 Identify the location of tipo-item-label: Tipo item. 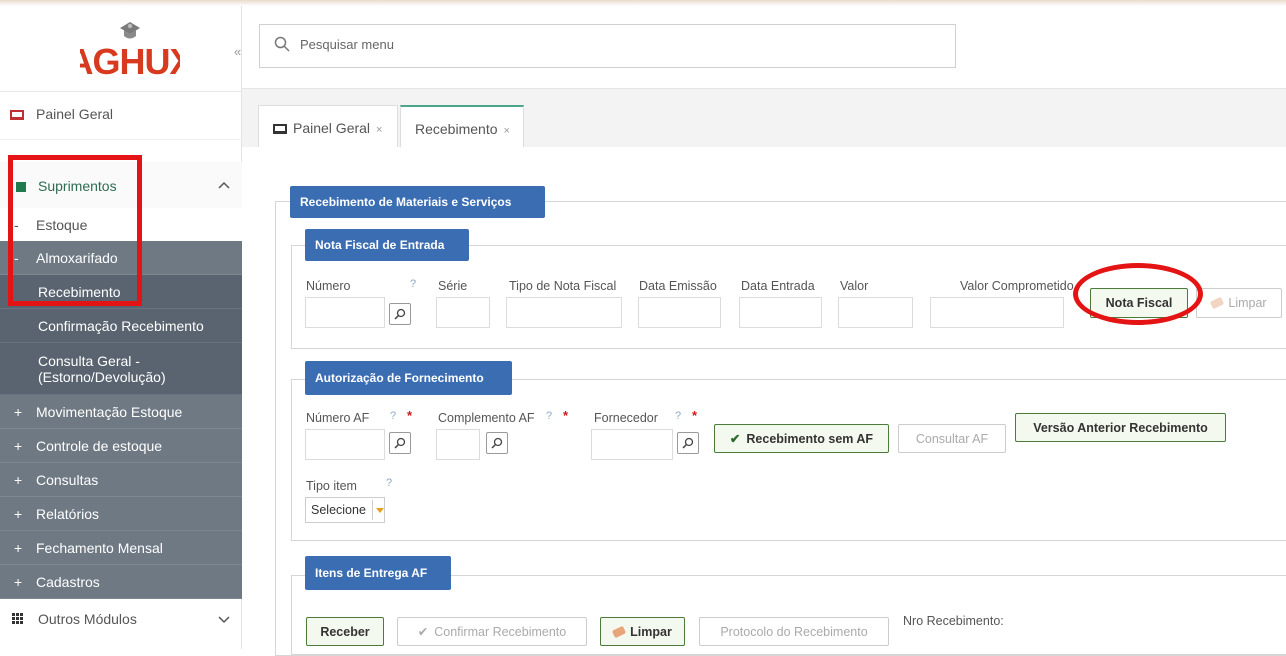
(331, 486).